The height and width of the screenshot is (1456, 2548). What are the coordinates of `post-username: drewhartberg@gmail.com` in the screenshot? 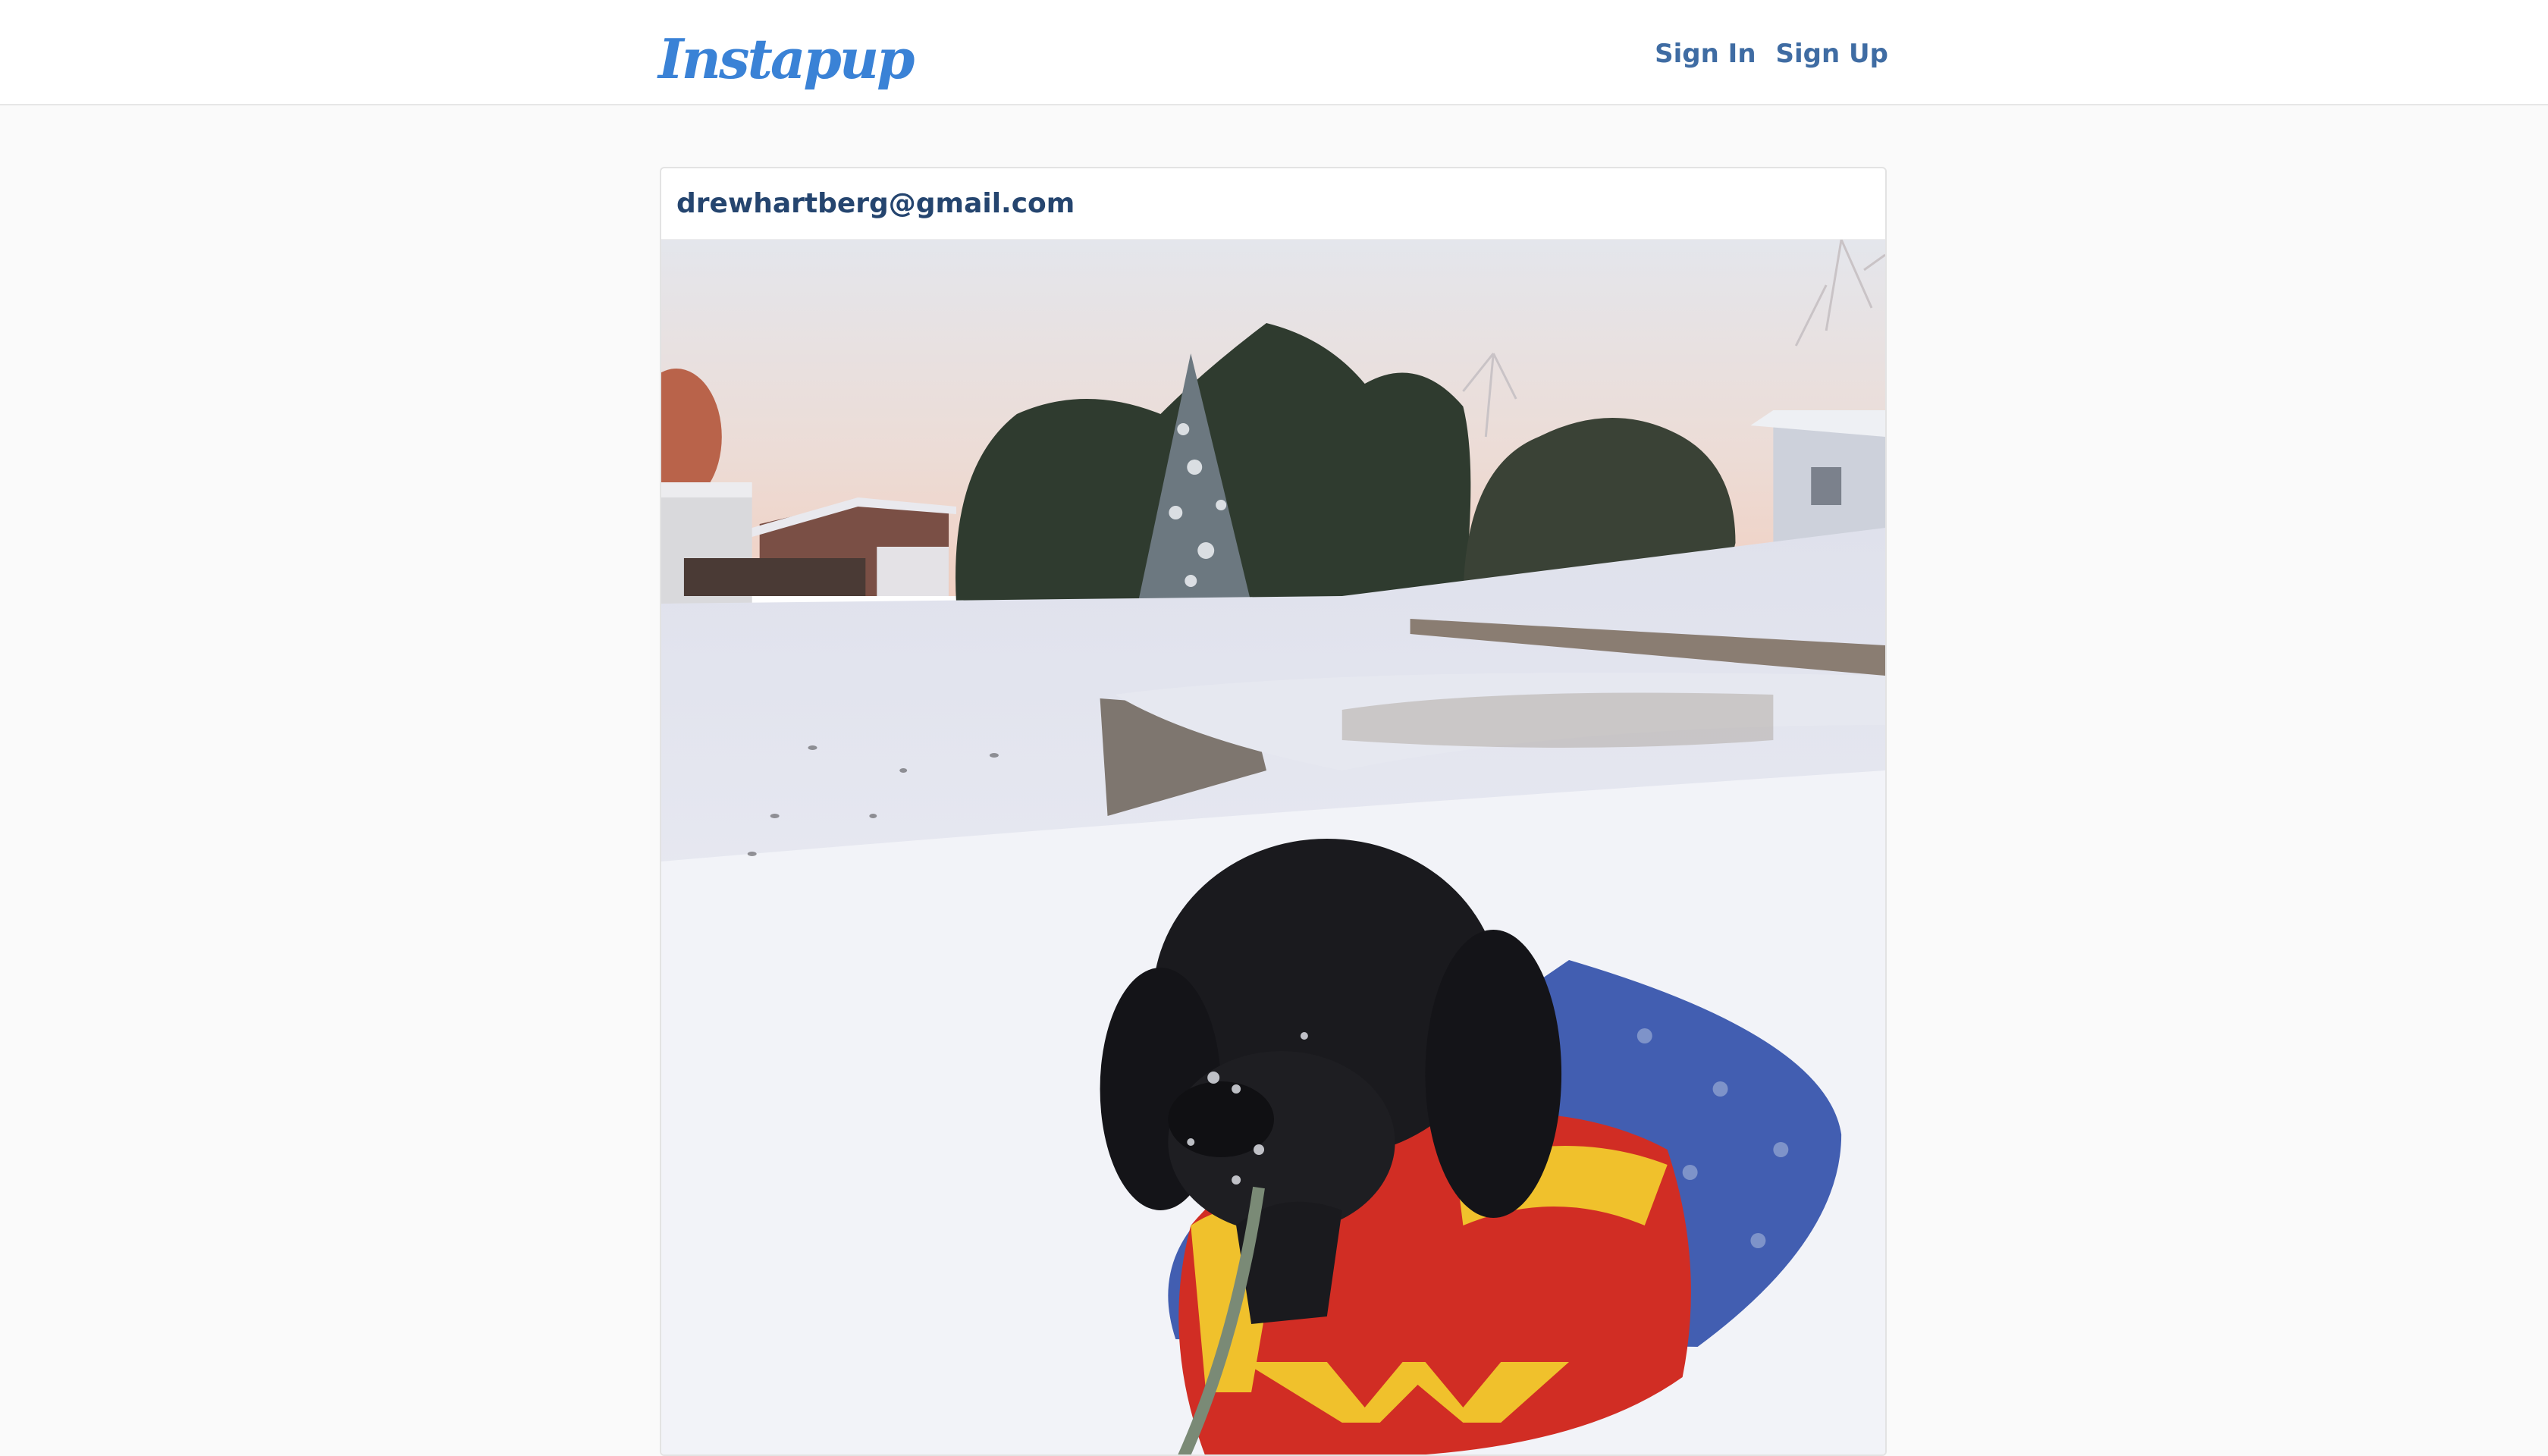 It's located at (875, 203).